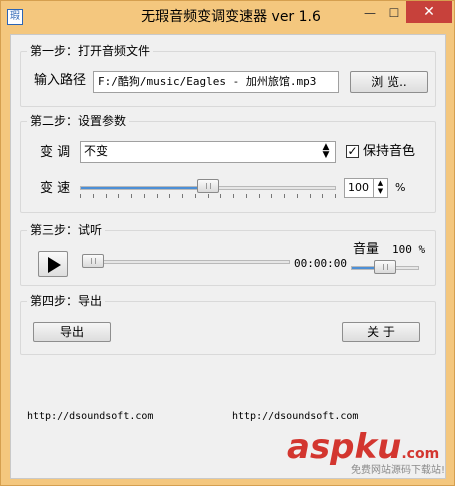  Describe the element at coordinates (381, 332) in the screenshot. I see `about-button: 关 于` at that location.